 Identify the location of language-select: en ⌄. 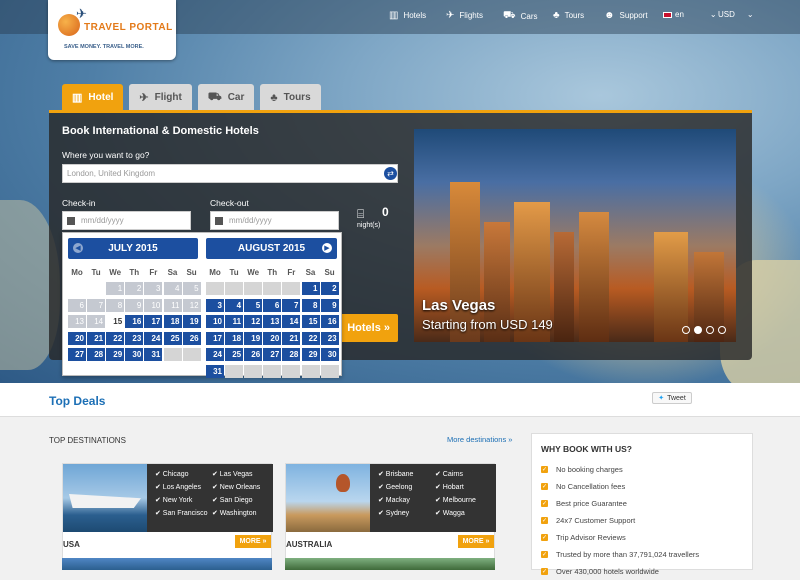
(690, 14).